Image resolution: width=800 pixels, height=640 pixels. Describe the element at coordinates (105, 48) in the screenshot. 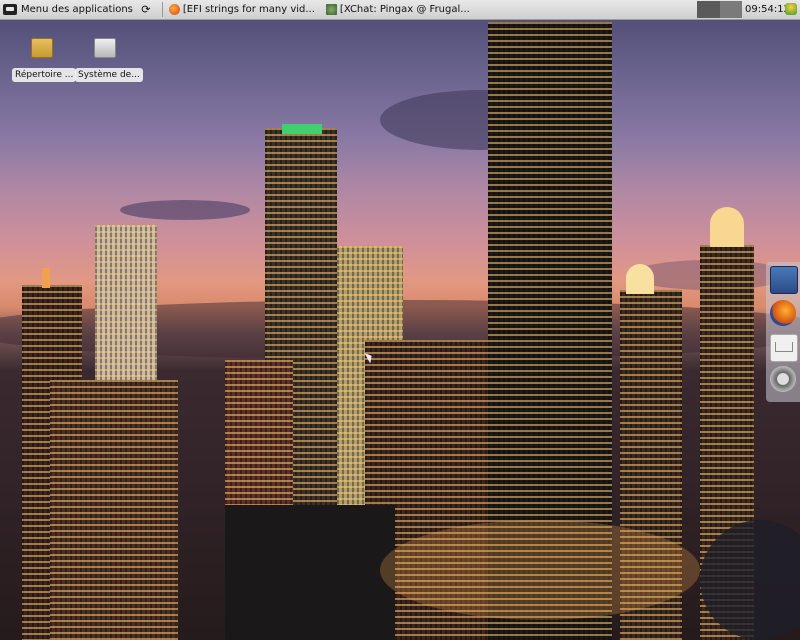

I see `drive-icon` at that location.